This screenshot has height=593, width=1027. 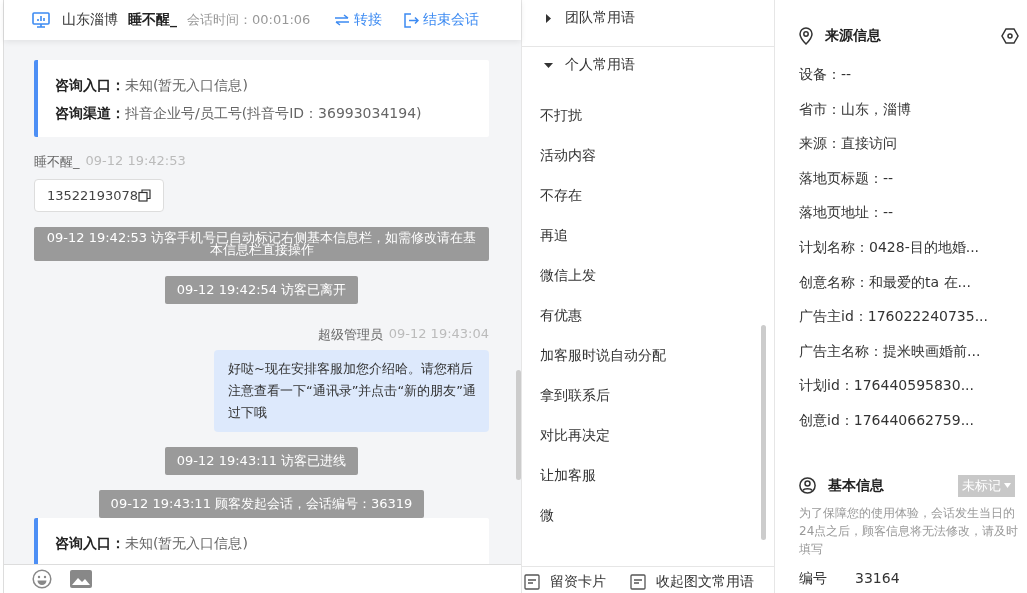 I want to click on location-pin-icon, so click(x=806, y=36).